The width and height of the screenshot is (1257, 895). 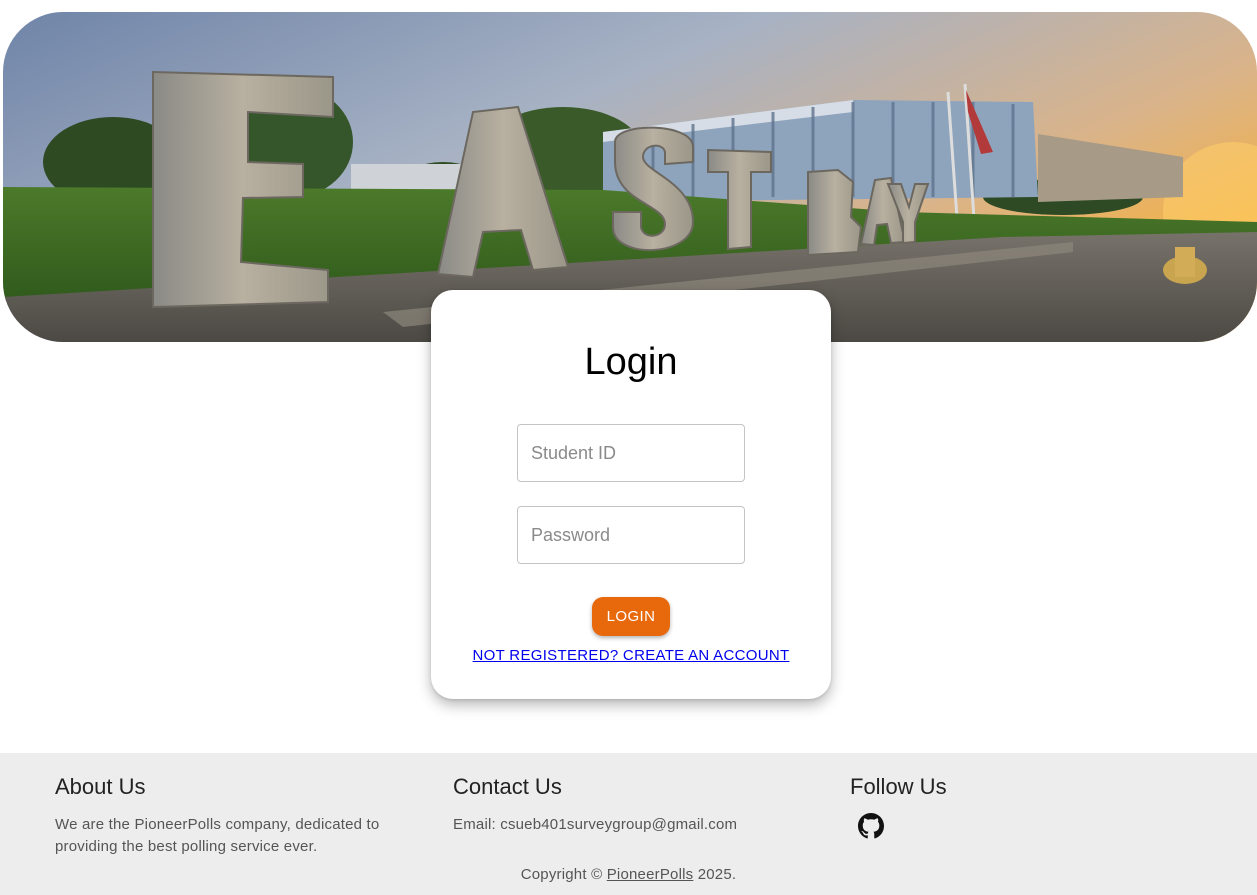 What do you see at coordinates (595, 824) in the screenshot?
I see `contact-email: Email: csueb401surveygroup@gmail.com` at bounding box center [595, 824].